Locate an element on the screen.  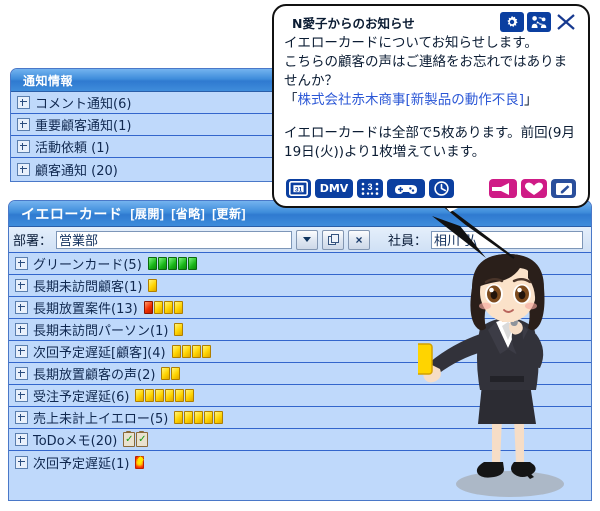
list-item-label: 顧客通知 (20) is located at coordinates (76, 171).